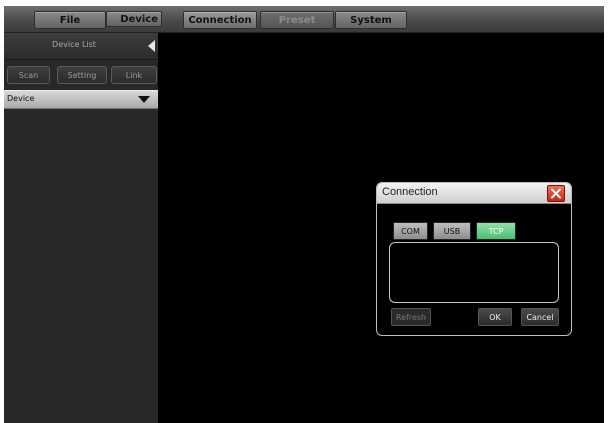  Describe the element at coordinates (496, 231) in the screenshot. I see `tab-tcp: TCP` at that location.